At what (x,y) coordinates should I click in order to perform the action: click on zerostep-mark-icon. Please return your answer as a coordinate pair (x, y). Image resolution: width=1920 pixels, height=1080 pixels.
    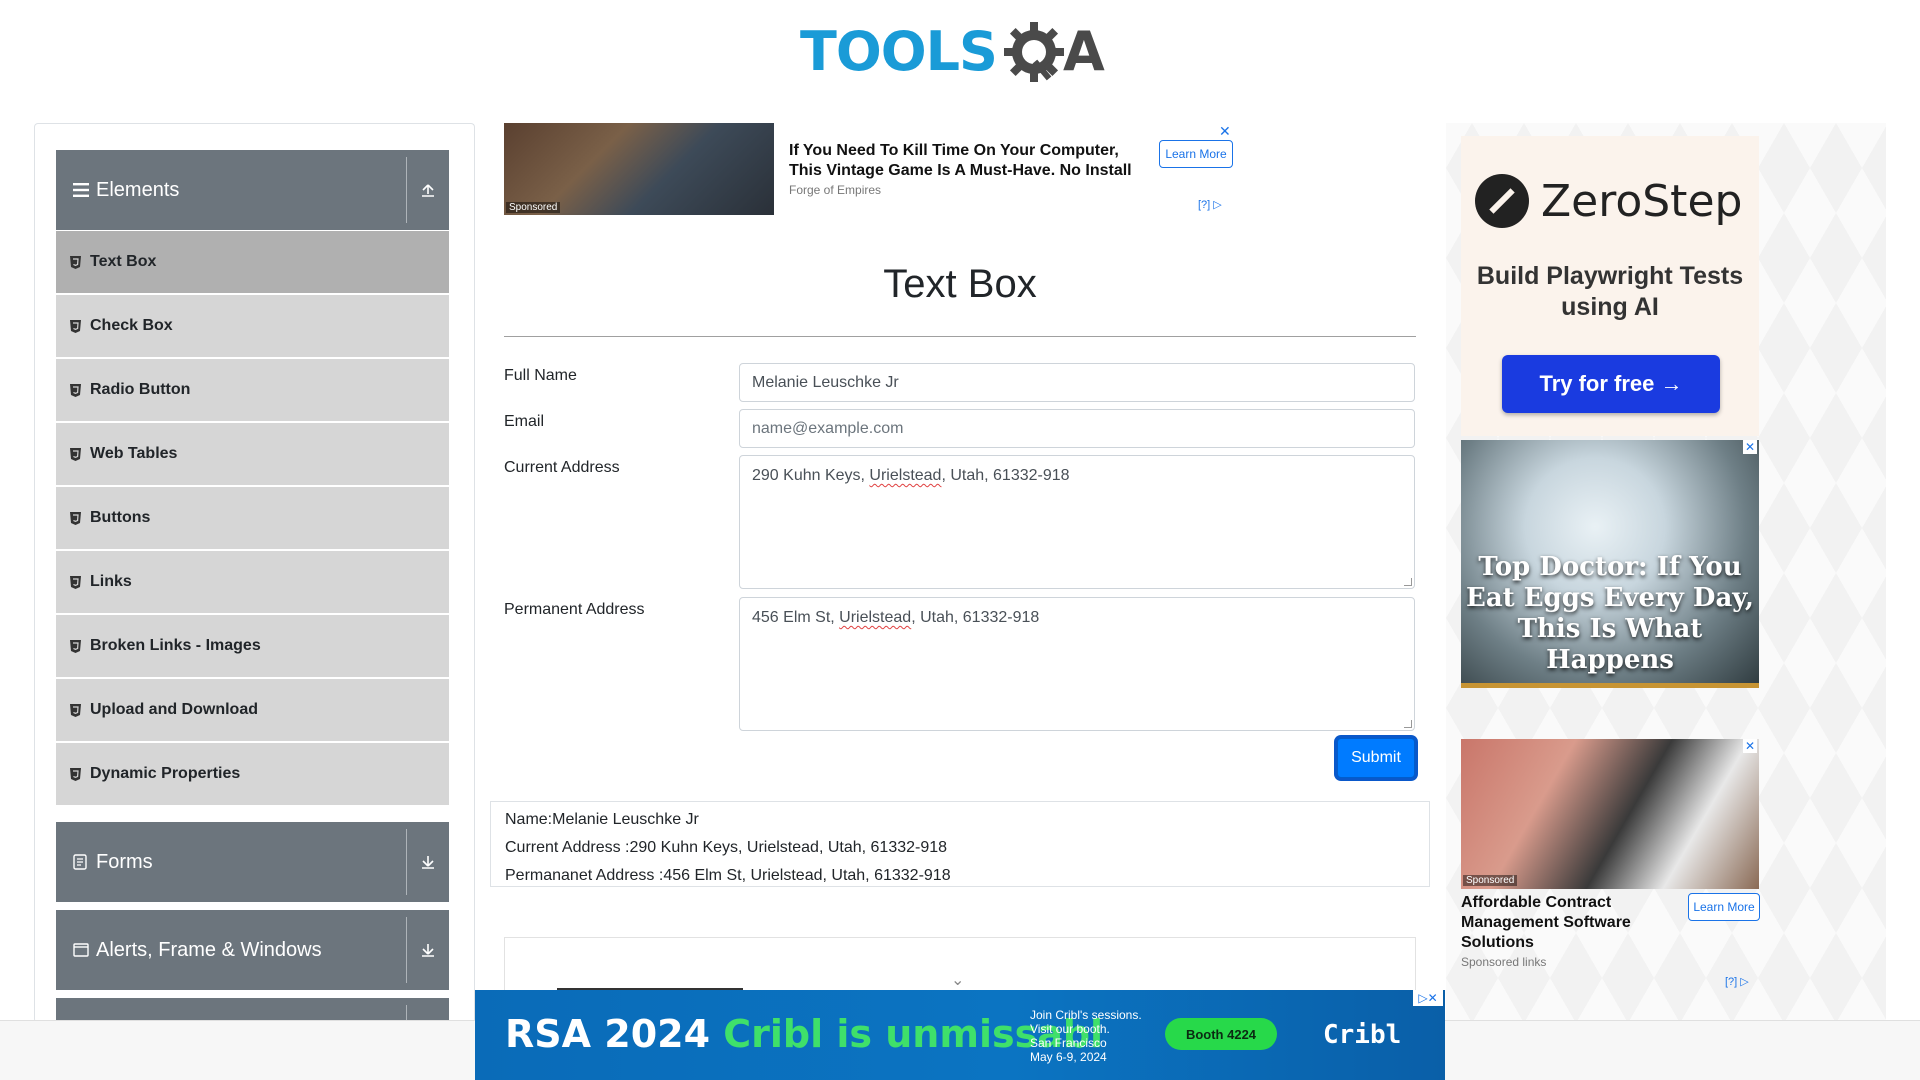
    Looking at the image, I should click on (1502, 201).